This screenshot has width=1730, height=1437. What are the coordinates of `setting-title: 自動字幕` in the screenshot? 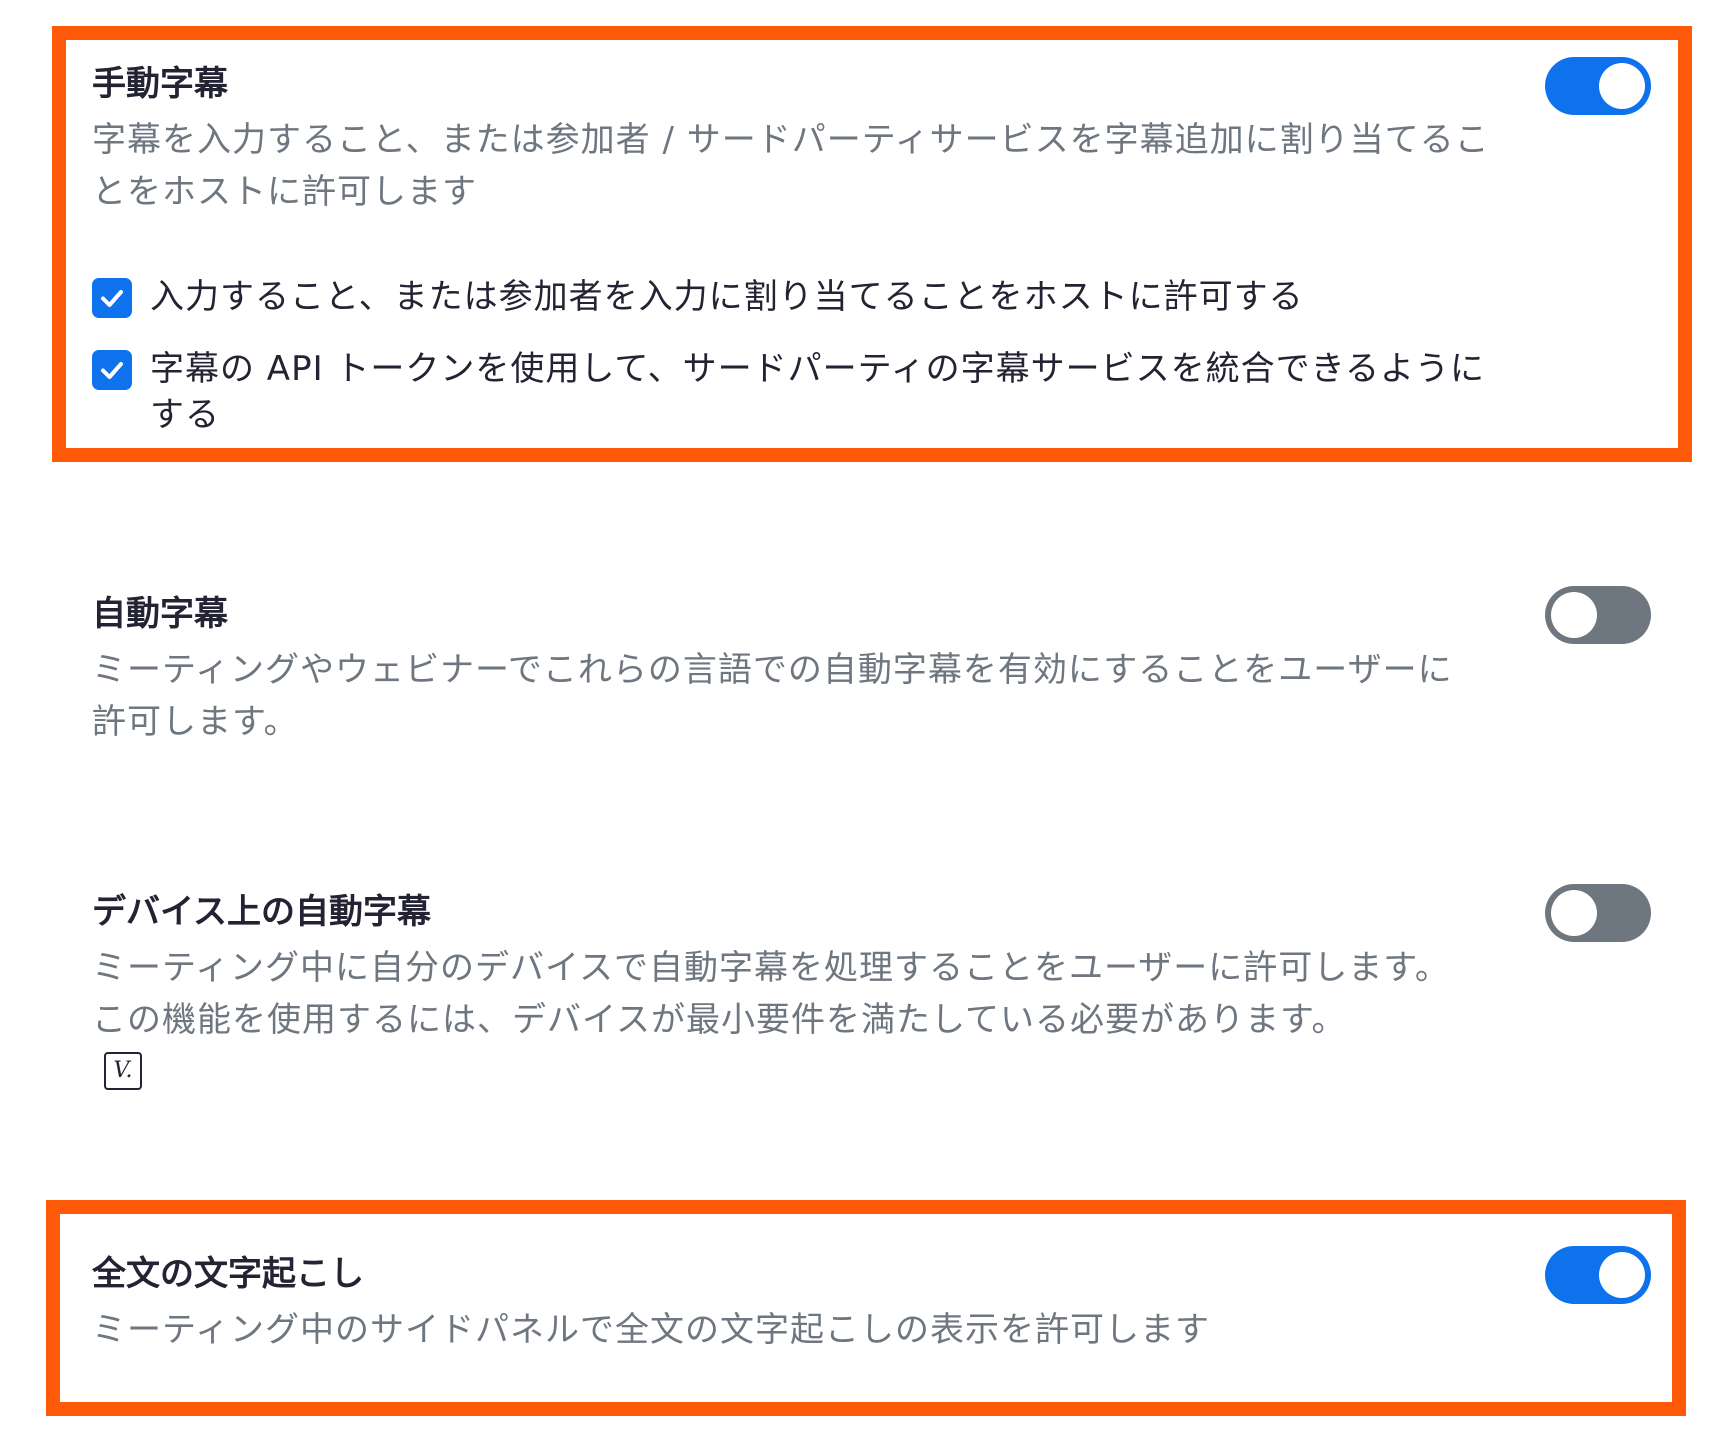 It's located at (160, 614).